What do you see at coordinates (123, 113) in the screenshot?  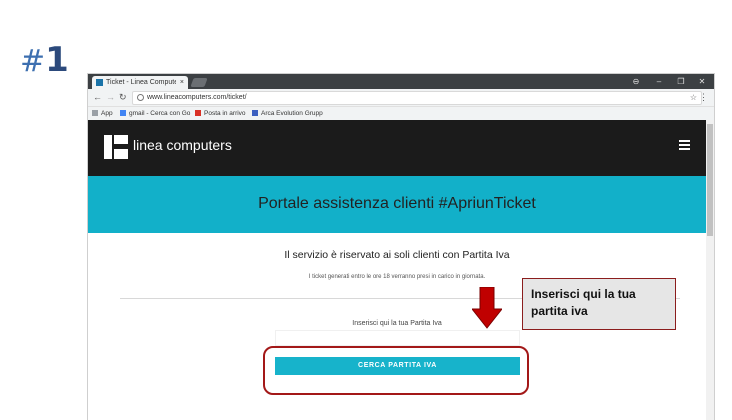 I see `google-icon` at bounding box center [123, 113].